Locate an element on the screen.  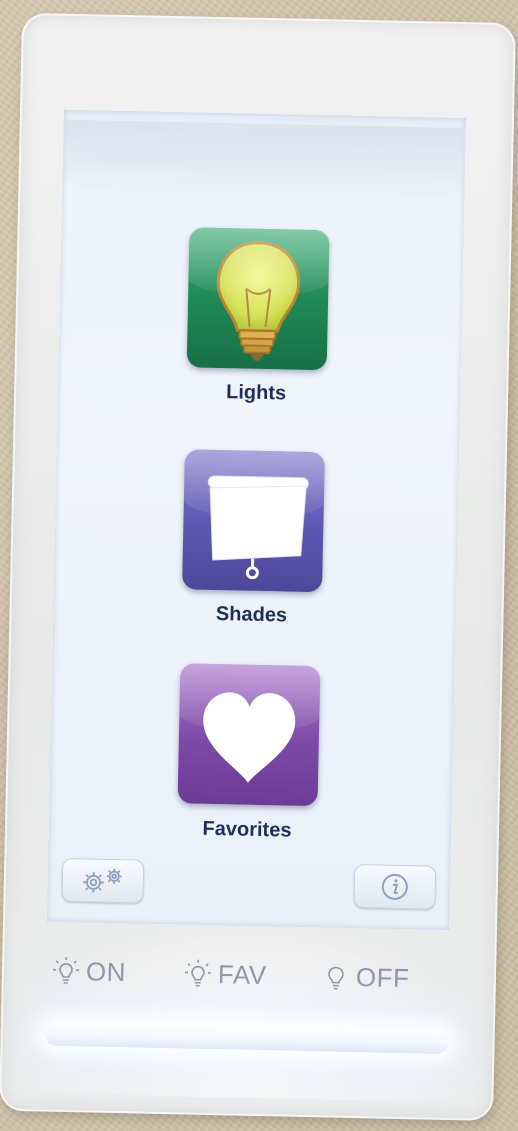
lights-button is located at coordinates (258, 299).